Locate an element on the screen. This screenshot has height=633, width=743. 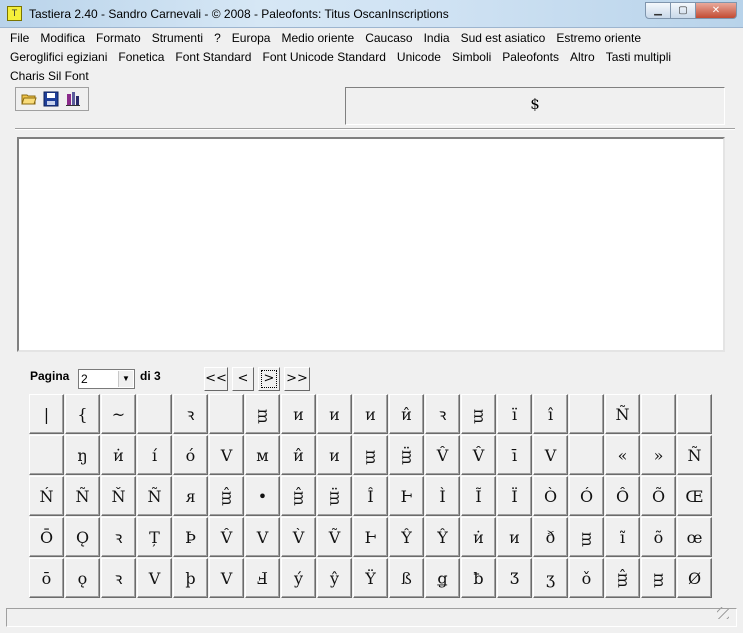
menu-item: Estremo oriente is located at coordinates (598, 38).